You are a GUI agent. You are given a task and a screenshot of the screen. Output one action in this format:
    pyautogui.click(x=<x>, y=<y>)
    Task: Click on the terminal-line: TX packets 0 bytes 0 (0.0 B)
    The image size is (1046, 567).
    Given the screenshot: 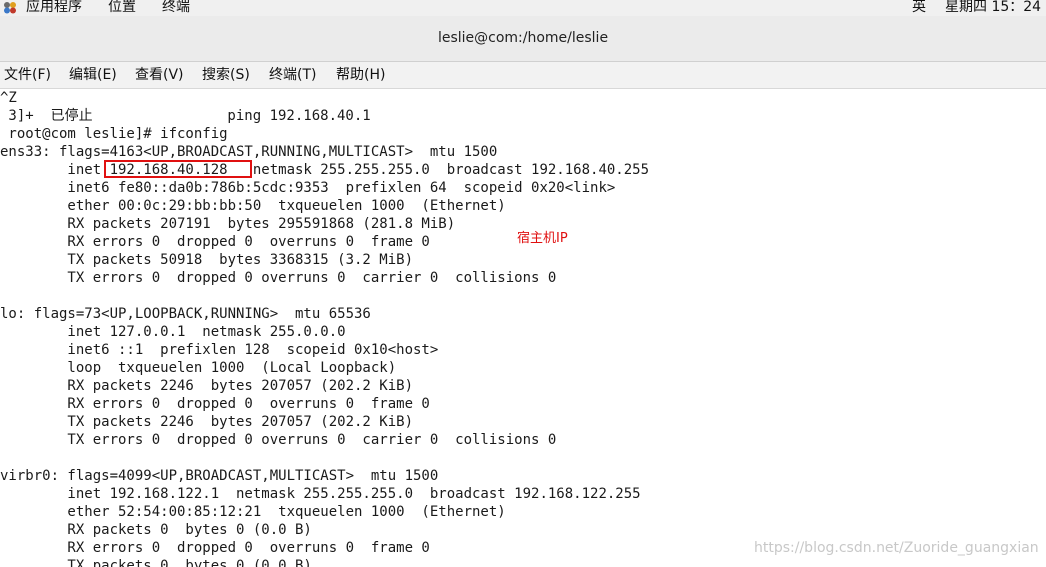 What is the action you would take?
    pyautogui.click(x=156, y=562)
    